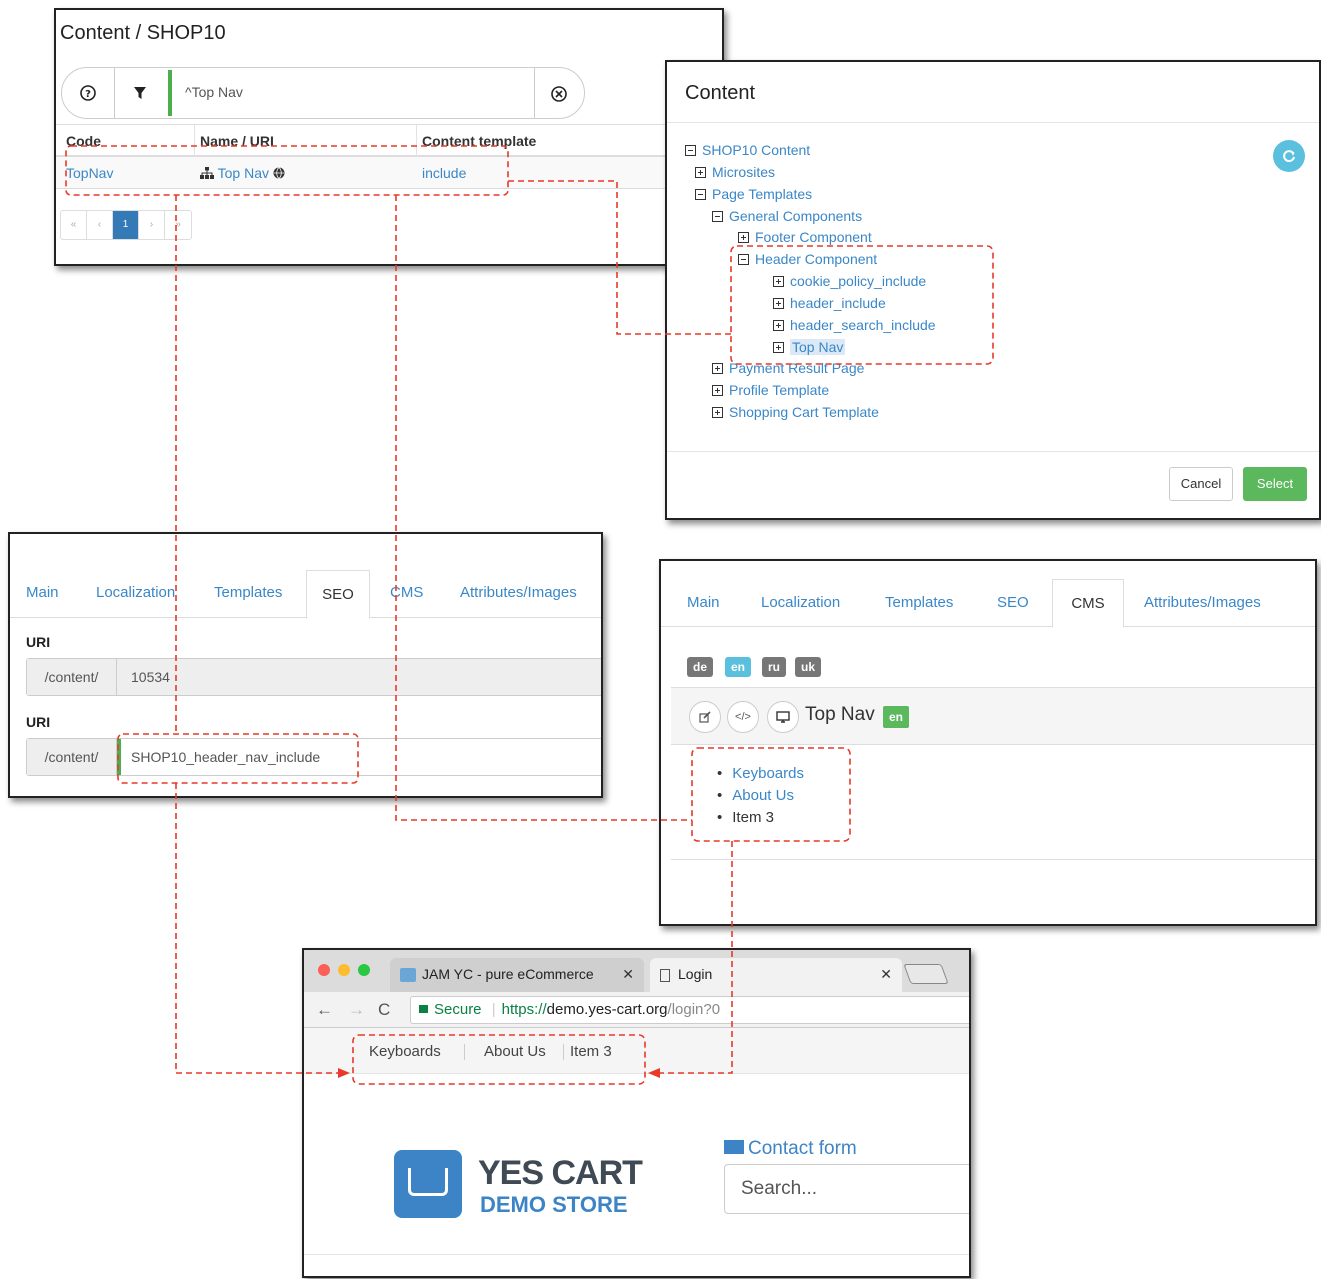 This screenshot has height=1279, width=1321. What do you see at coordinates (760, 795) in the screenshot?
I see `list-item: About Us` at bounding box center [760, 795].